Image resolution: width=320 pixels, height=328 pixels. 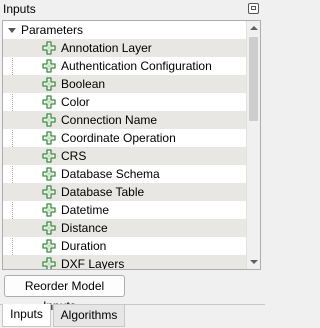 What do you see at coordinates (84, 246) in the screenshot?
I see `tree-item-label: Duration` at bounding box center [84, 246].